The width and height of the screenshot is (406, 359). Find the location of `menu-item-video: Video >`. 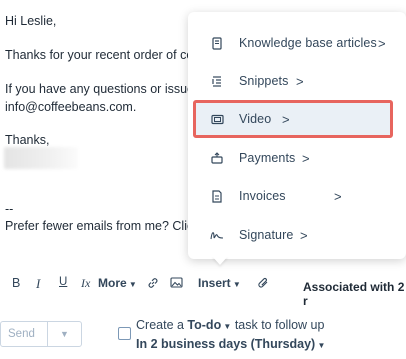

menu-item-video: Video > is located at coordinates (293, 119).